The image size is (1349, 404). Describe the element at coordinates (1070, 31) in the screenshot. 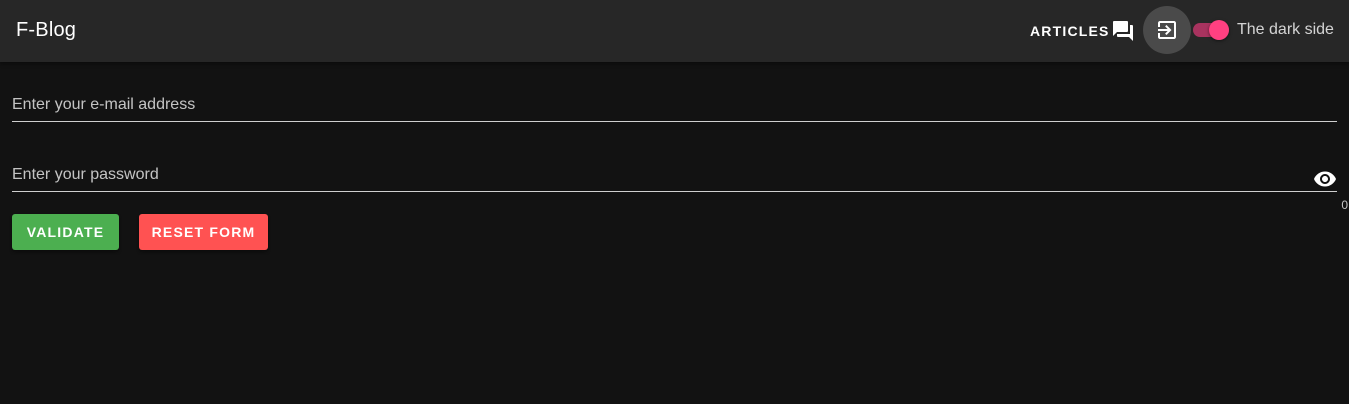

I see `articles-nav-label: ARTICLES` at that location.